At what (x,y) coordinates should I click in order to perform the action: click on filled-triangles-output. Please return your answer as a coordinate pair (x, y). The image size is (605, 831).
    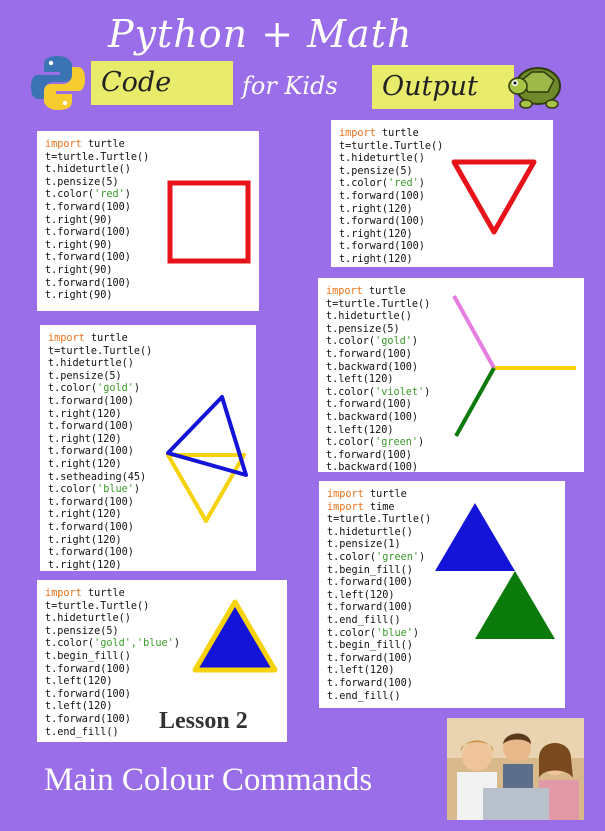
    Looking at the image, I should click on (495, 571).